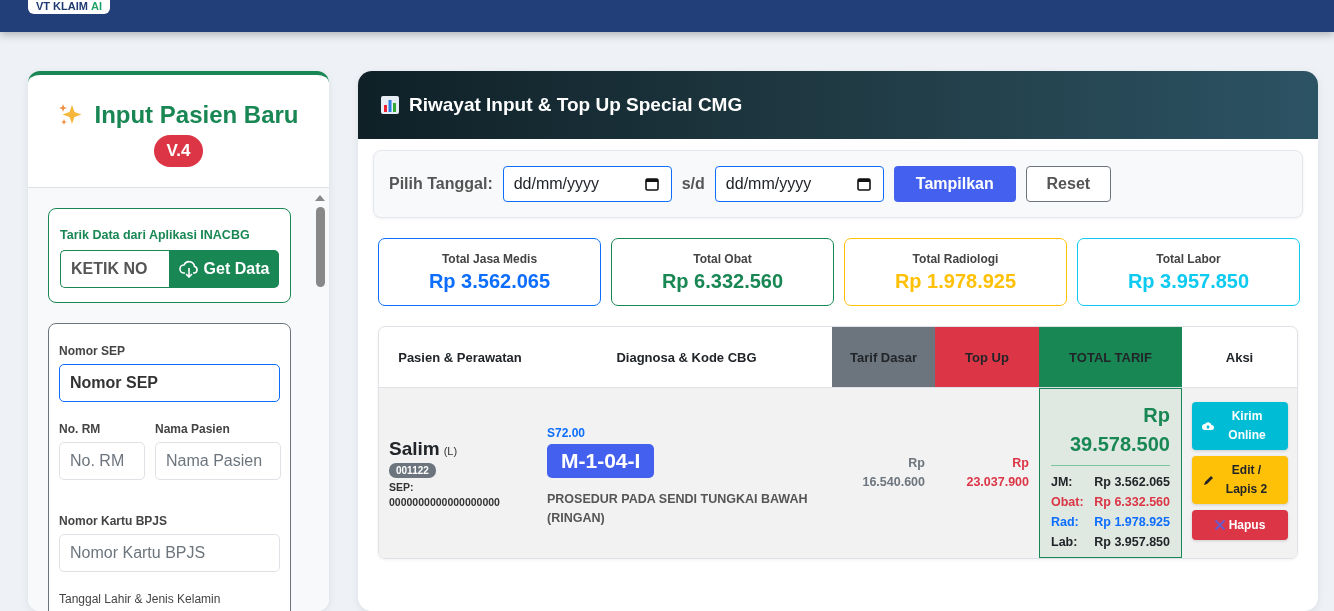 Image resolution: width=1334 pixels, height=611 pixels. What do you see at coordinates (1062, 482) in the screenshot?
I see `breakdown-label: JM:` at bounding box center [1062, 482].